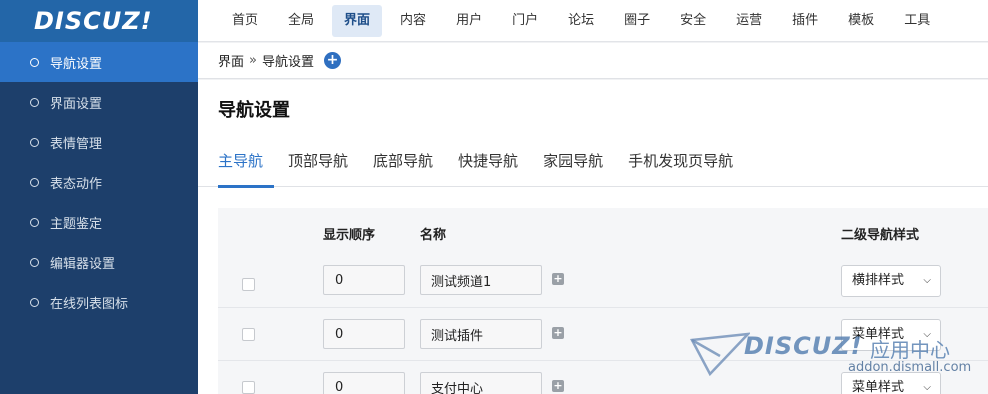 This screenshot has height=394, width=988. Describe the element at coordinates (637, 21) in the screenshot. I see `topnav-item-groups: 圈子` at that location.